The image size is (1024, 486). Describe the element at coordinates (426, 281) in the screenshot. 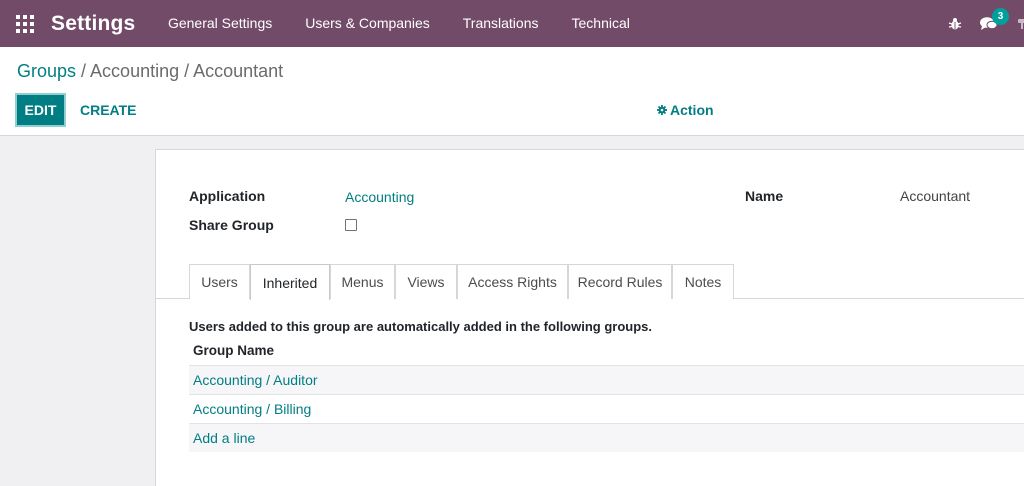

I see `tab-views: Views` at that location.